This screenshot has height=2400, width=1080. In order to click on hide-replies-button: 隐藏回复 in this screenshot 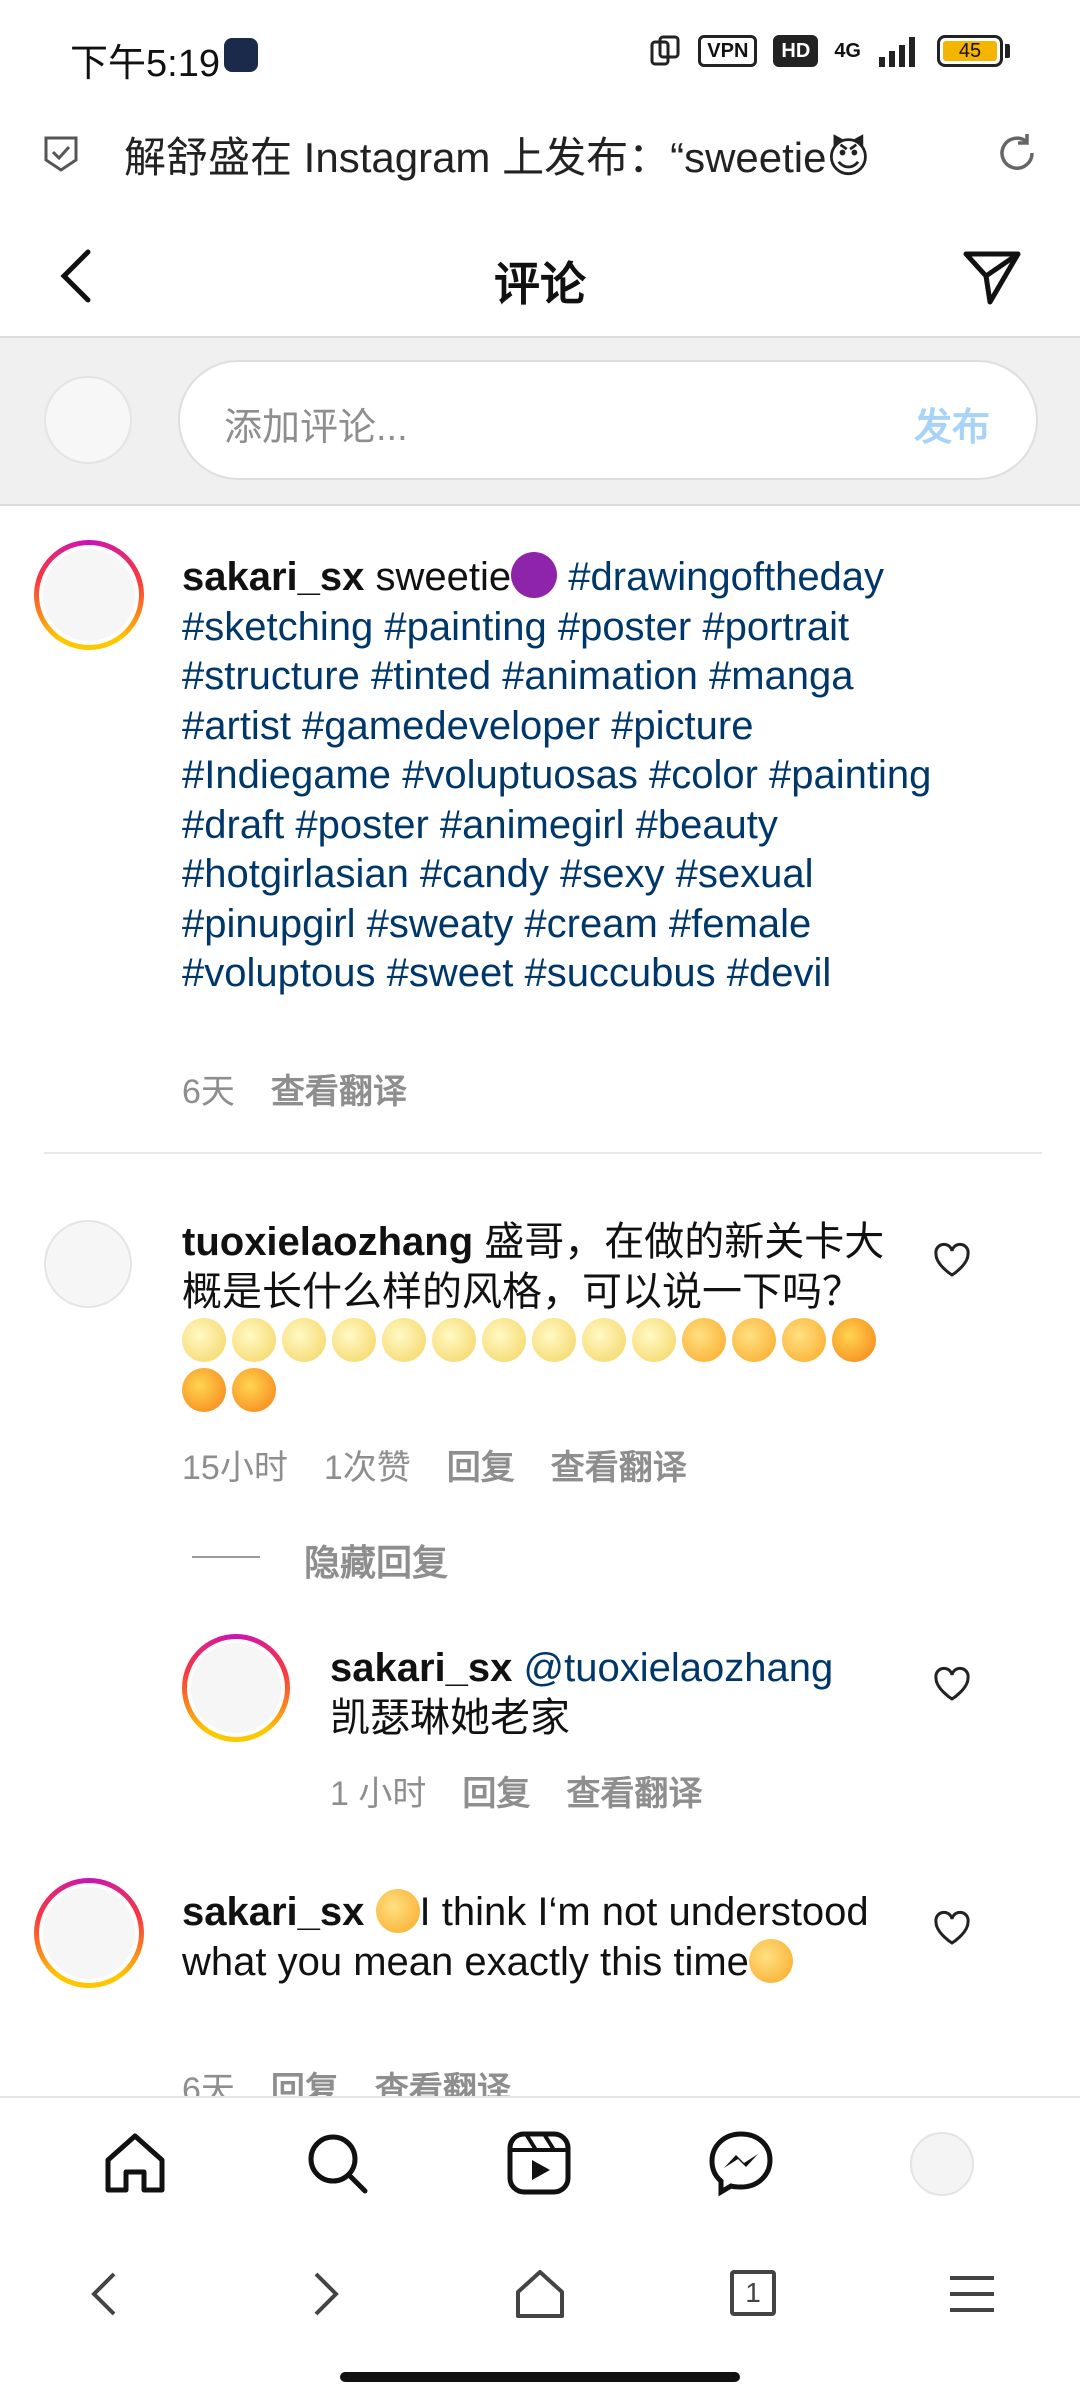, I will do `click(376, 1560)`.